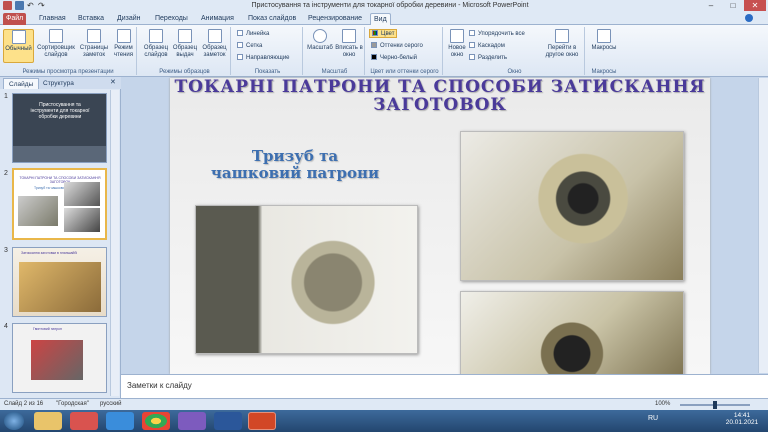 The width and height of the screenshot is (768, 432). I want to click on word-taskbar-icon, so click(228, 421).